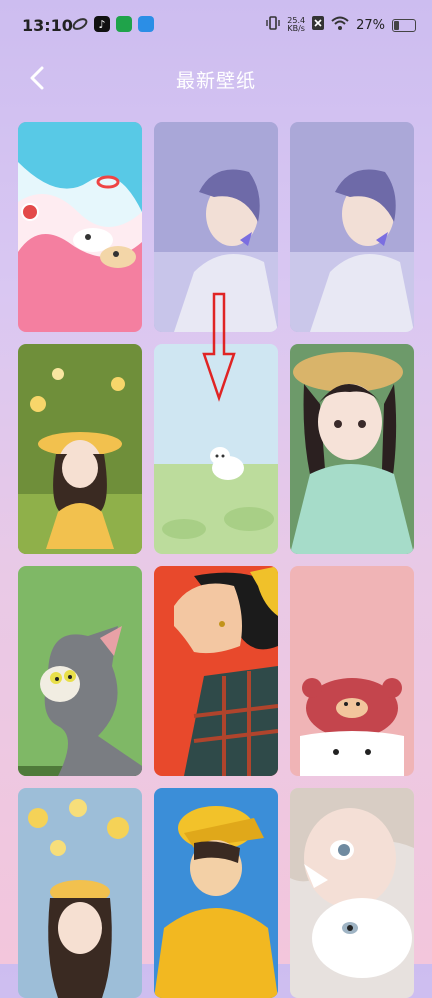  Describe the element at coordinates (146, 24) in the screenshot. I see `cloud-app-icon` at that location.